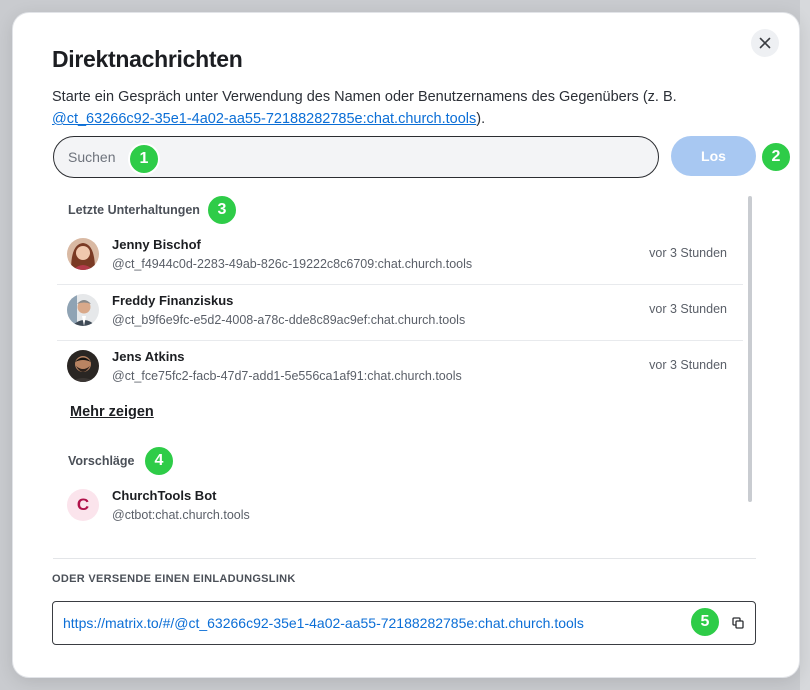  What do you see at coordinates (147, 59) in the screenshot?
I see `dialog-title: Direktnachrichten` at bounding box center [147, 59].